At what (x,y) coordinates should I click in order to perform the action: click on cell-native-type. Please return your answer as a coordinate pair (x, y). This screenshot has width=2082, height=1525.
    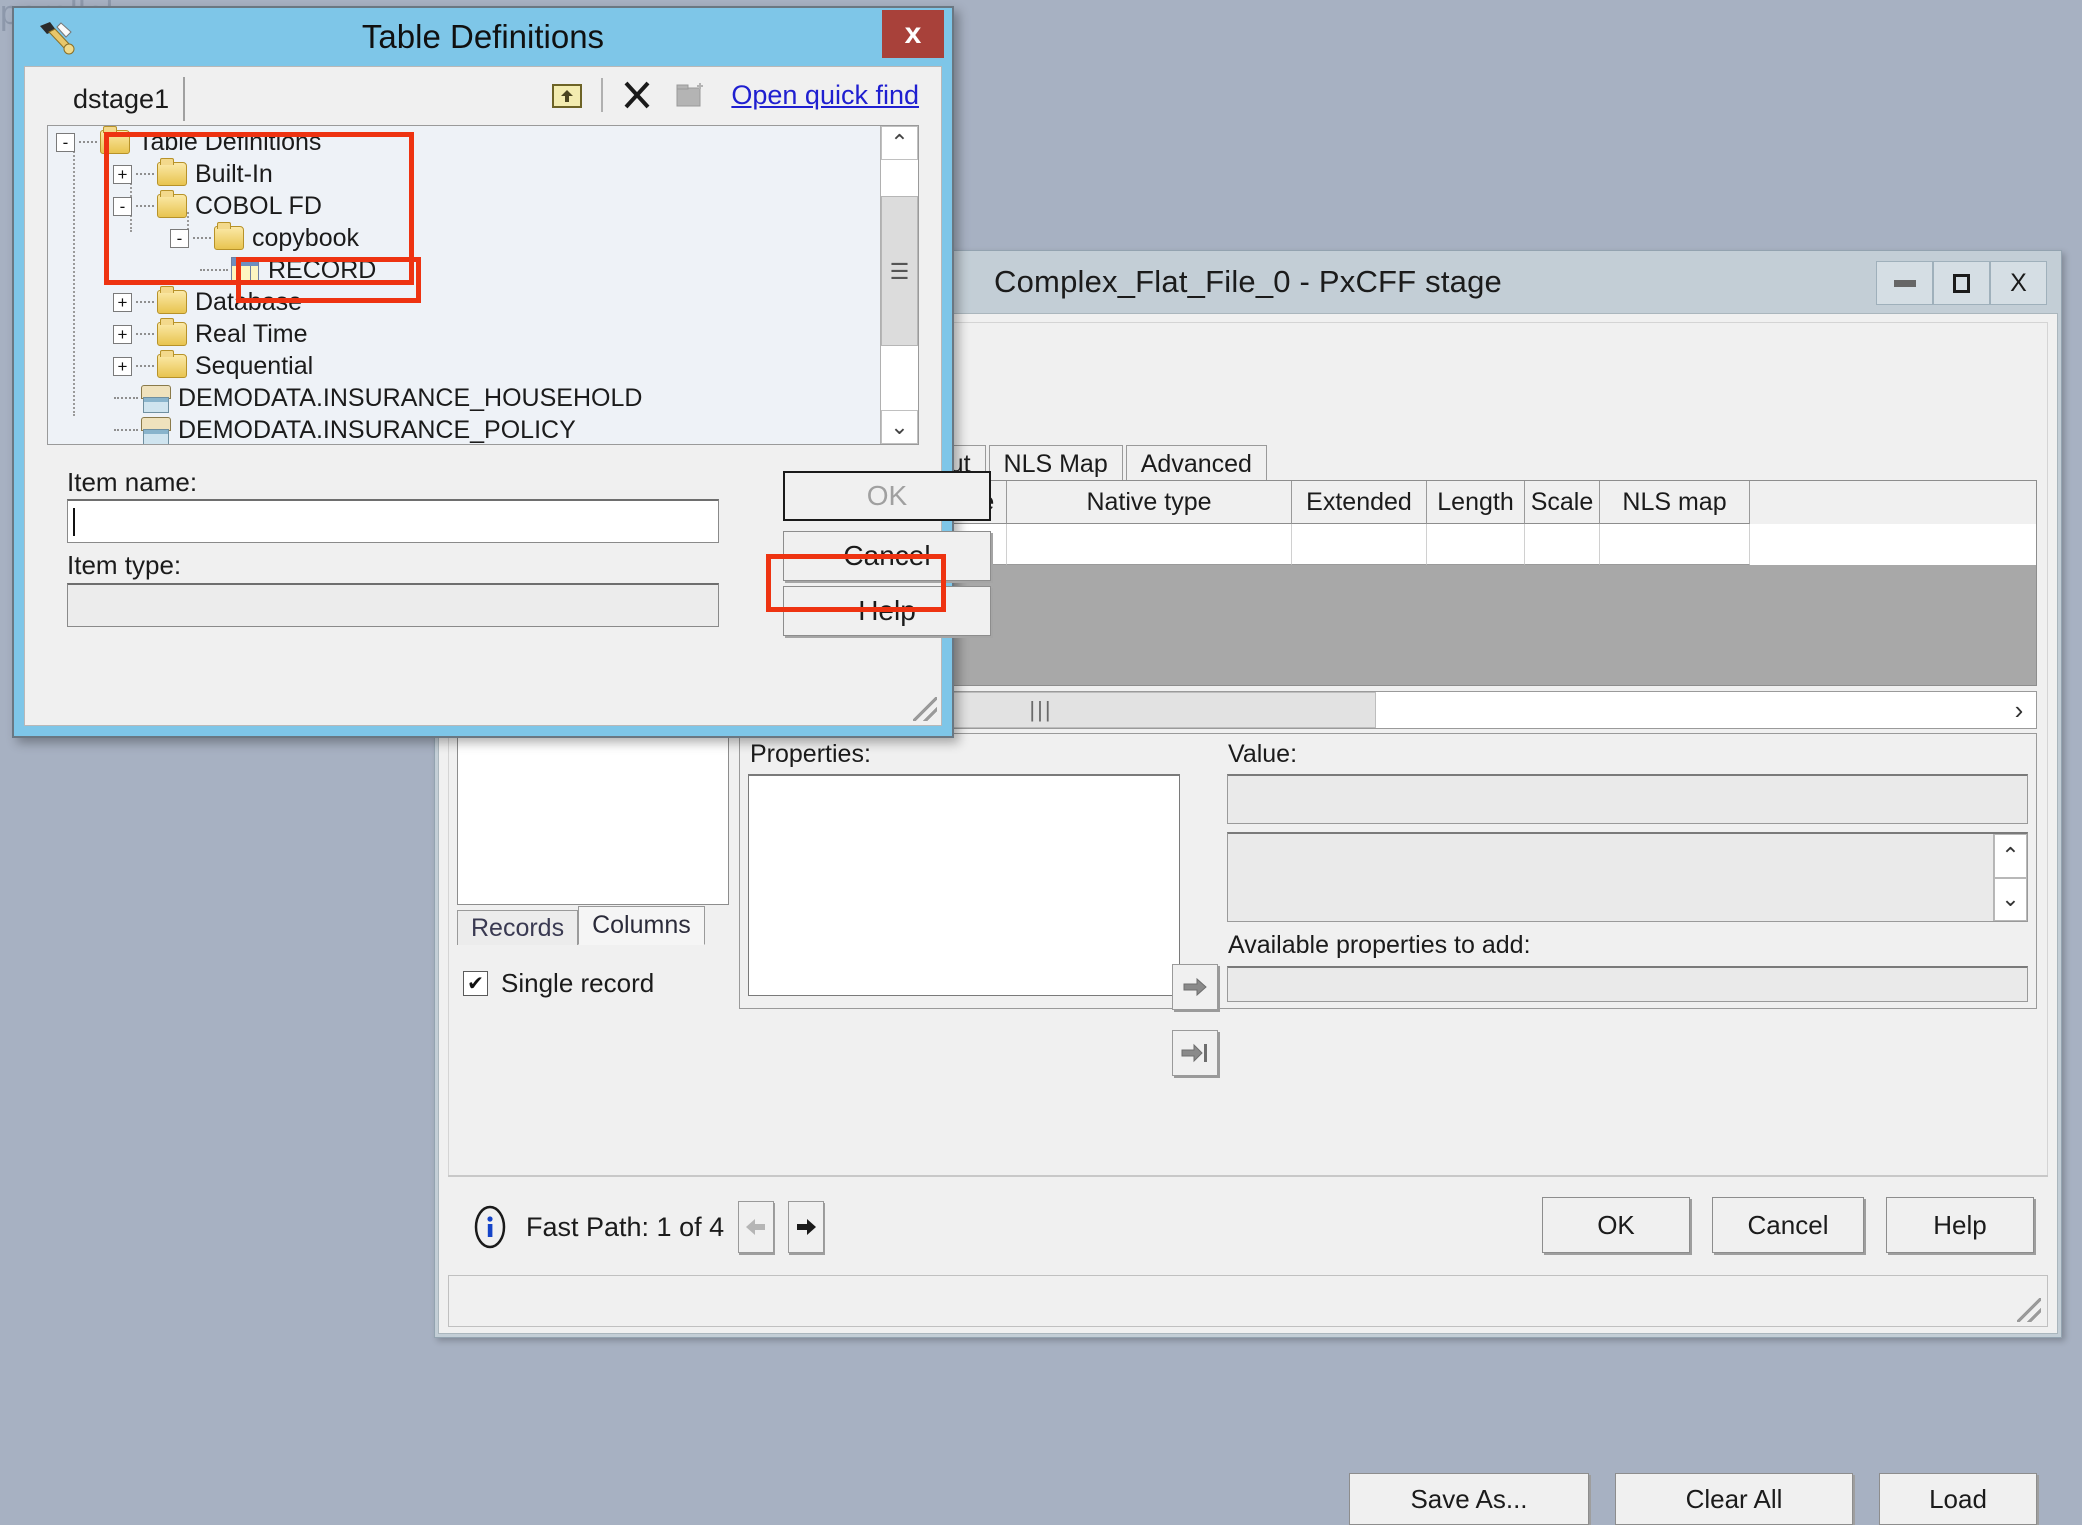
    Looking at the image, I should click on (1149, 544).